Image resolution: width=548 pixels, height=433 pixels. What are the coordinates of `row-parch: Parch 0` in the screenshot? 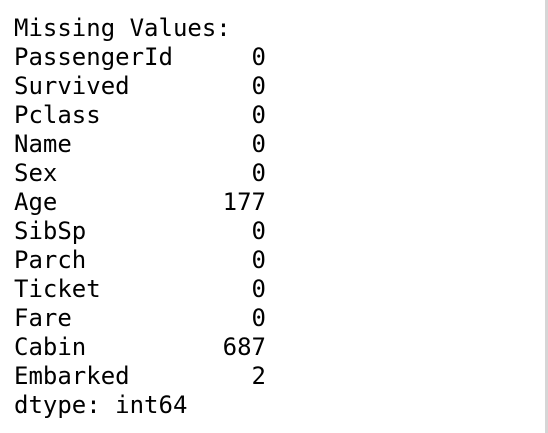 It's located at (140, 260).